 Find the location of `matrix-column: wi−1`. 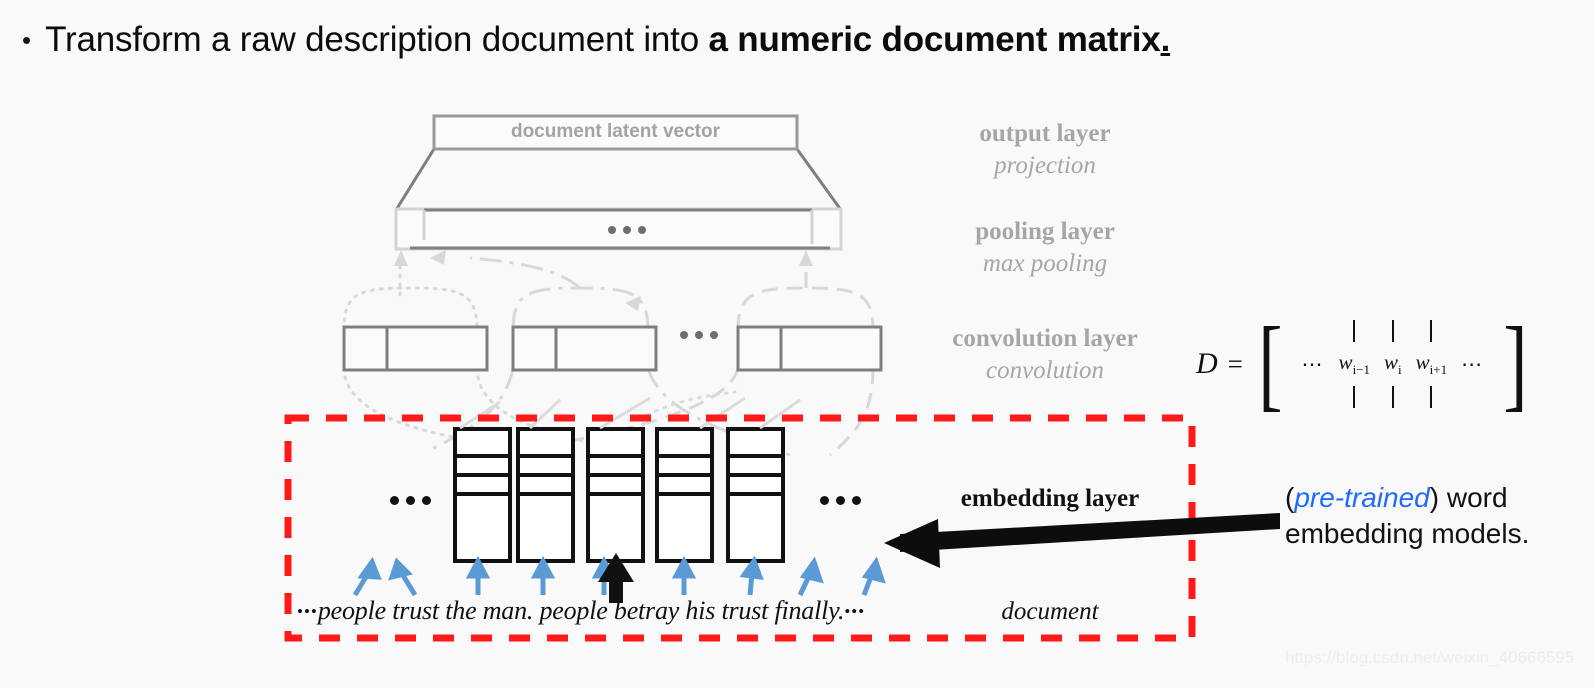

matrix-column: wi−1 is located at coordinates (1354, 364).